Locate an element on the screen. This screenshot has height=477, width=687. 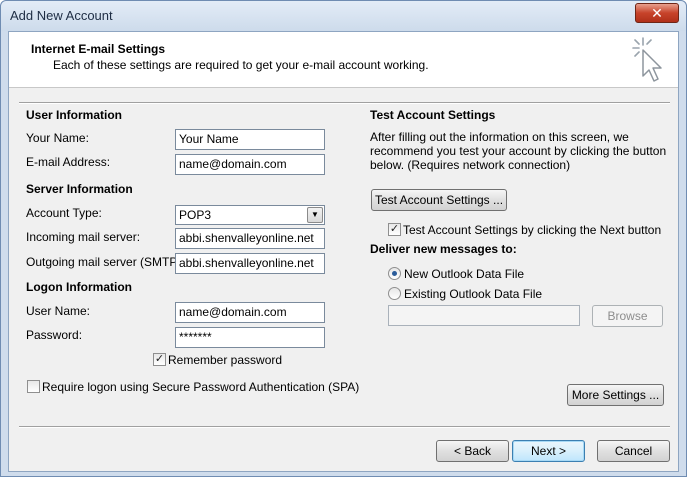
outgoing-server-field: abbi.shenvalleyonline.net is located at coordinates (250, 263).